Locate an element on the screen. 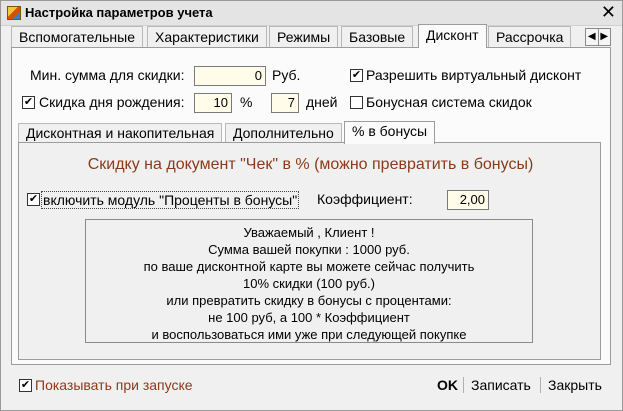 This screenshot has height=411, width=623. message-line: Сумма вашей покупки : 1000 руб. is located at coordinates (309, 249).